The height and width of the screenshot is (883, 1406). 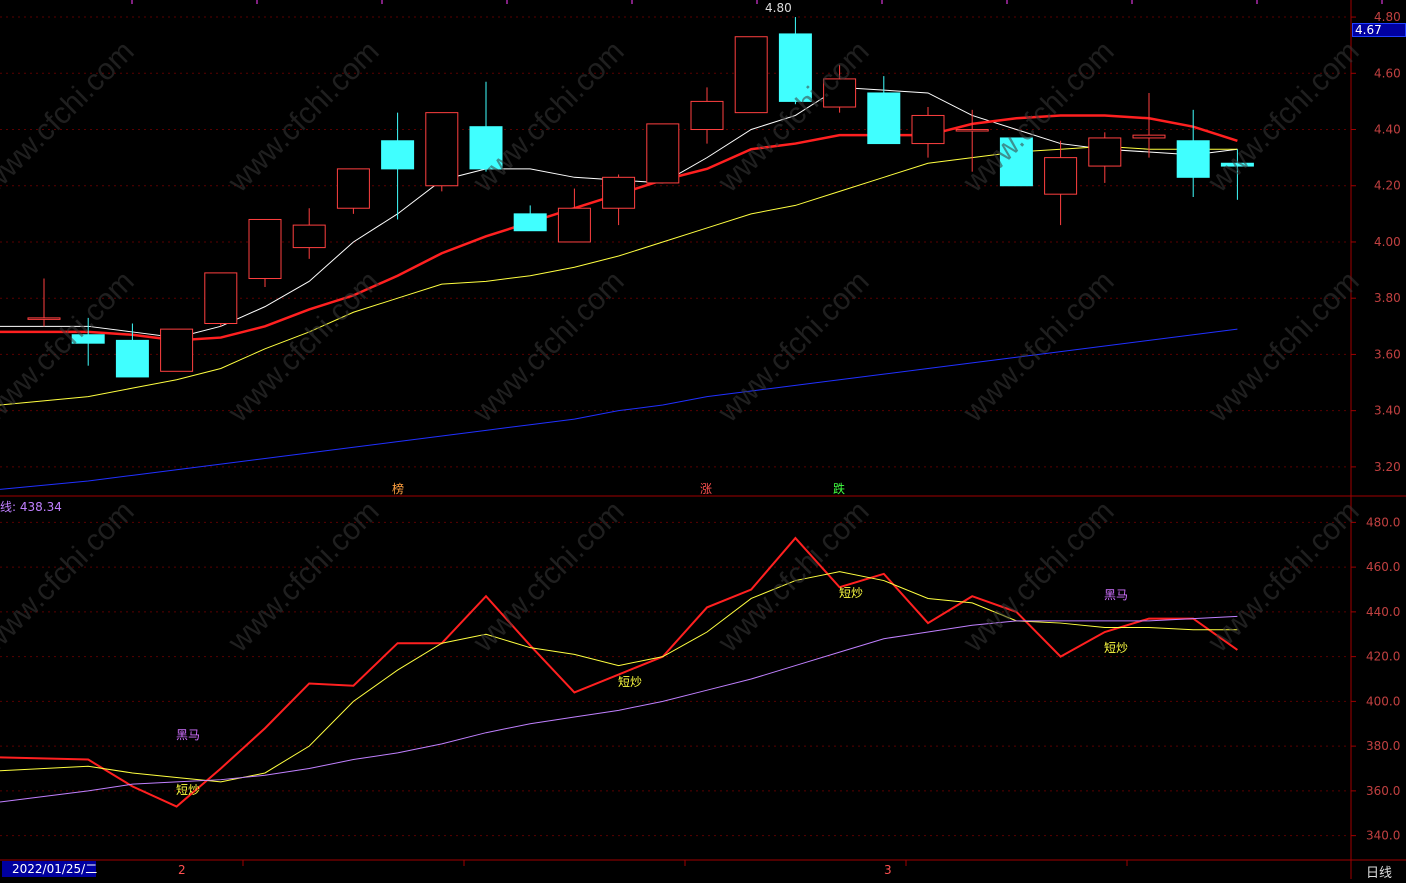 What do you see at coordinates (1387, 354) in the screenshot?
I see `y-tick-label: 3.60` at bounding box center [1387, 354].